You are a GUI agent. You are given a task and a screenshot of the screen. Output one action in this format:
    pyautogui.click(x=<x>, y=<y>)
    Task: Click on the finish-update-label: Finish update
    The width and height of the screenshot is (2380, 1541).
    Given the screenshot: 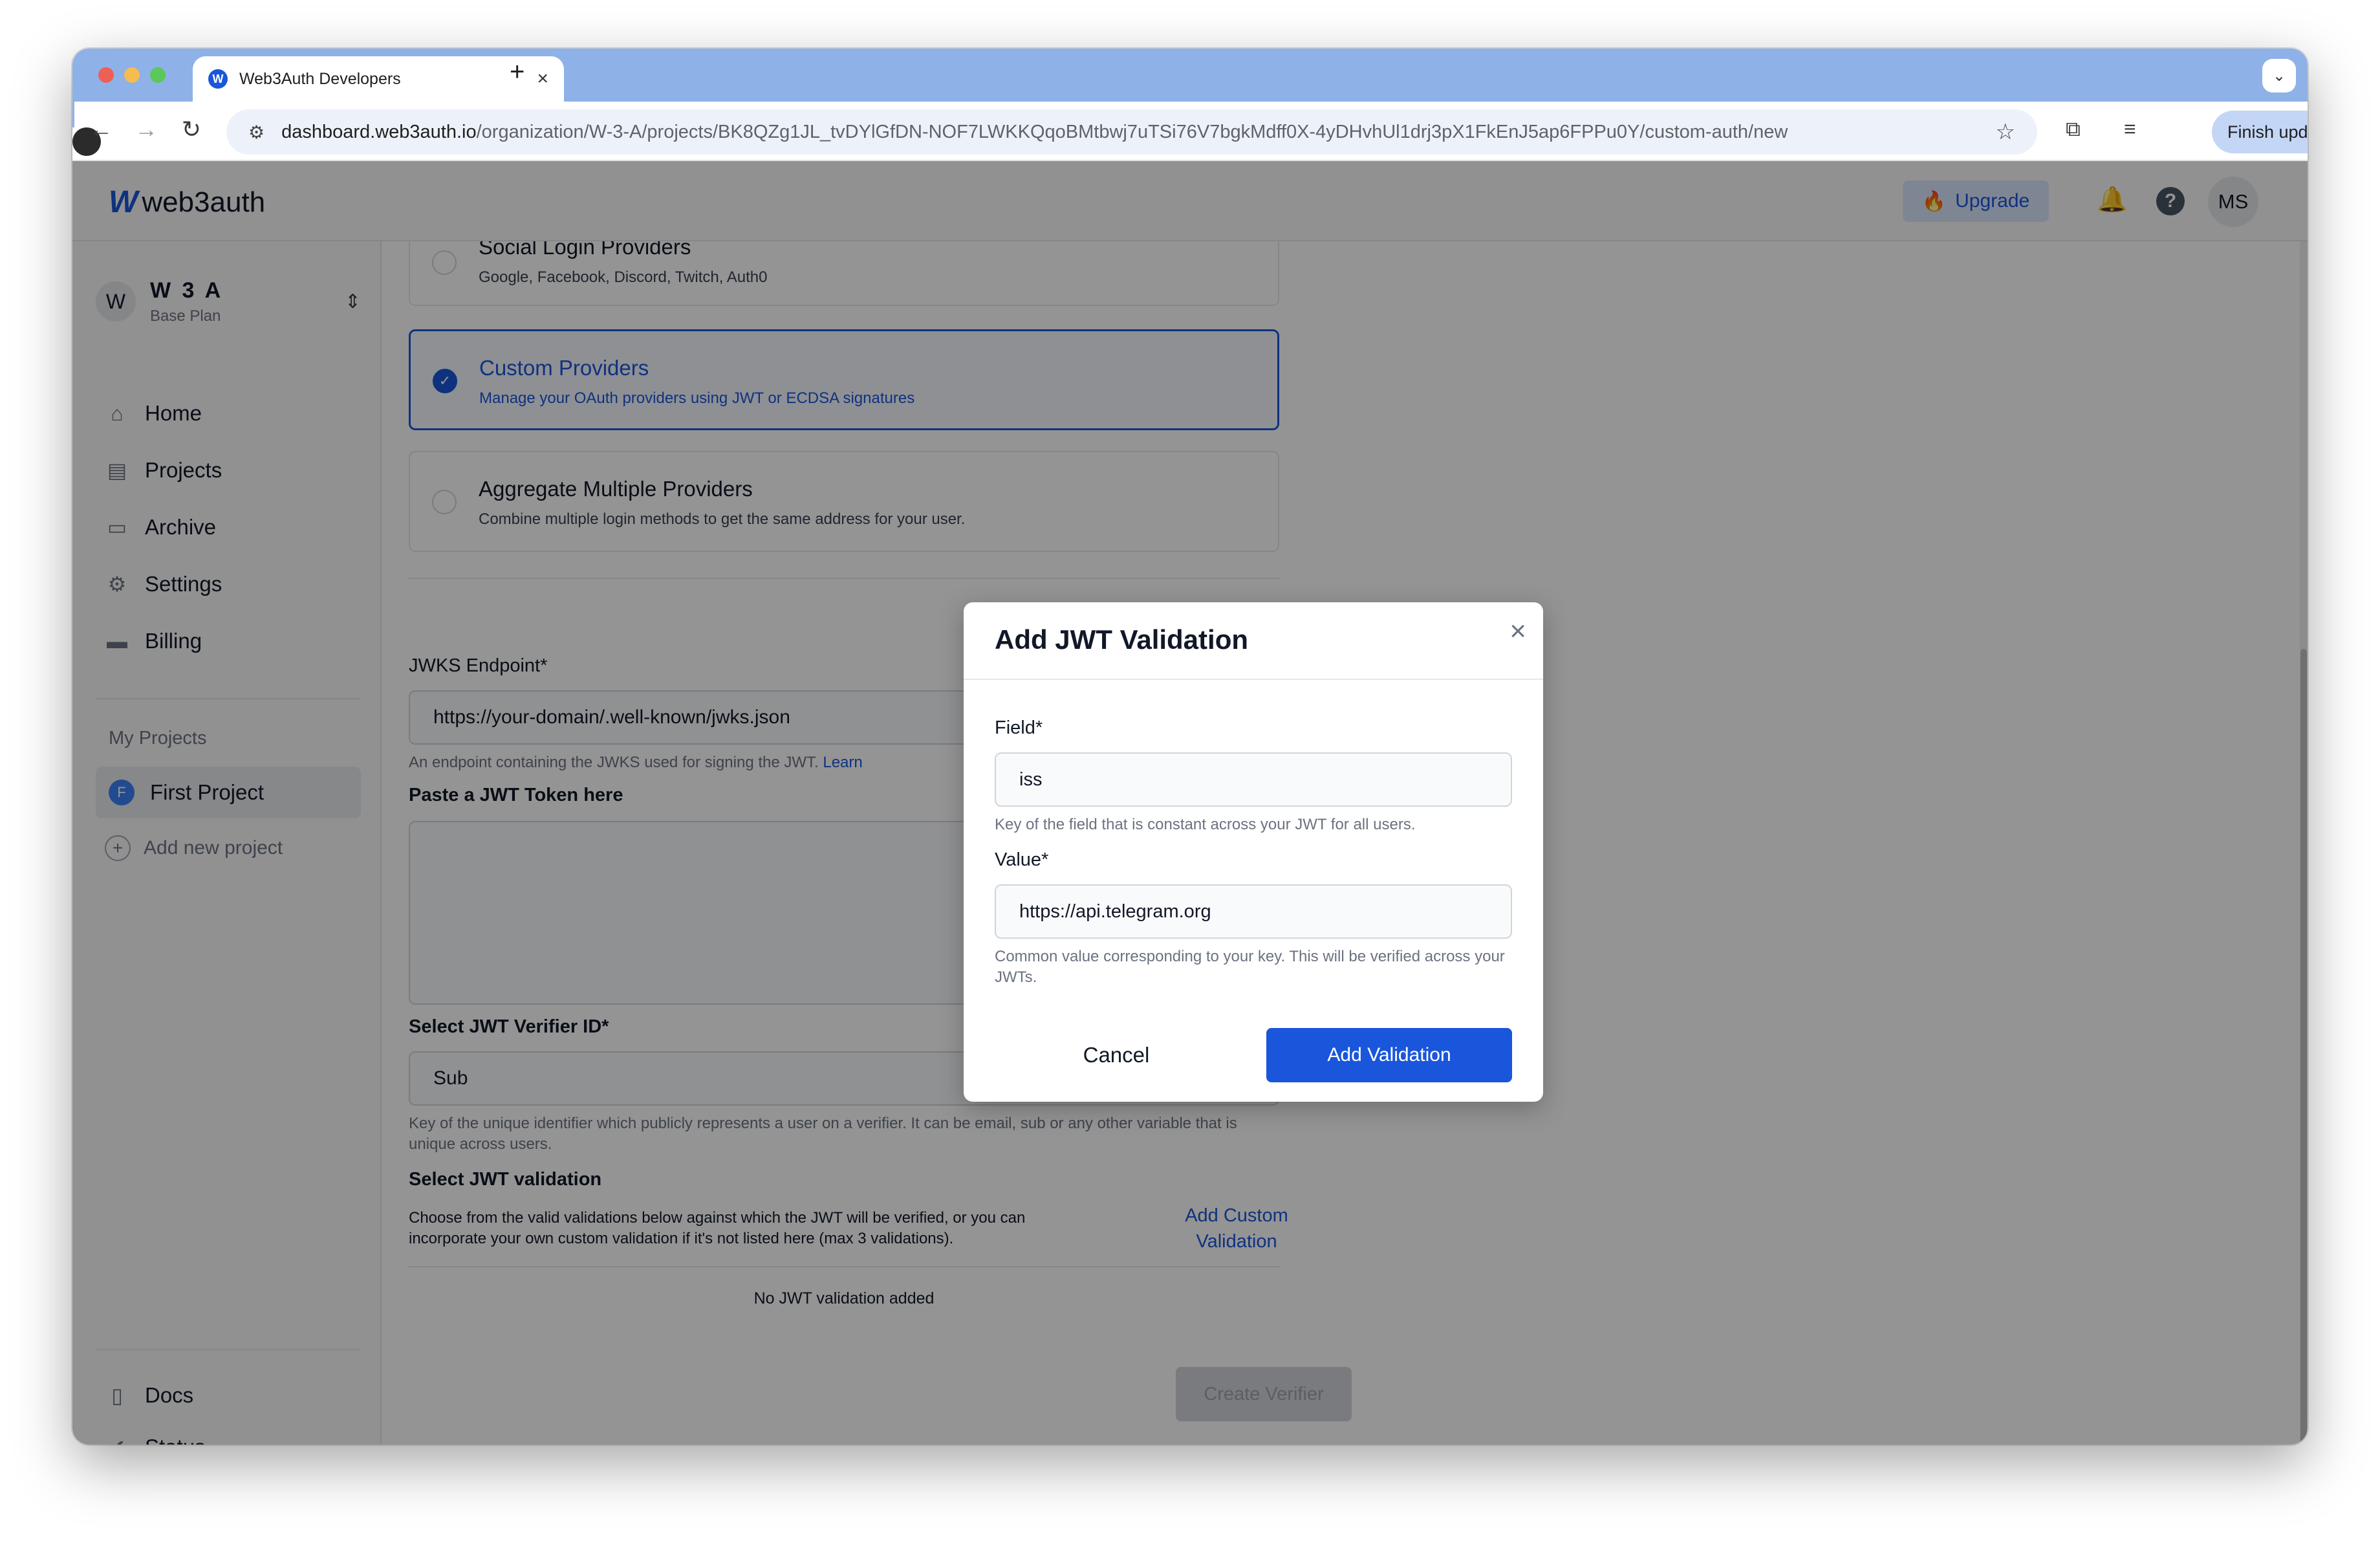 What is the action you would take?
    pyautogui.click(x=2267, y=132)
    